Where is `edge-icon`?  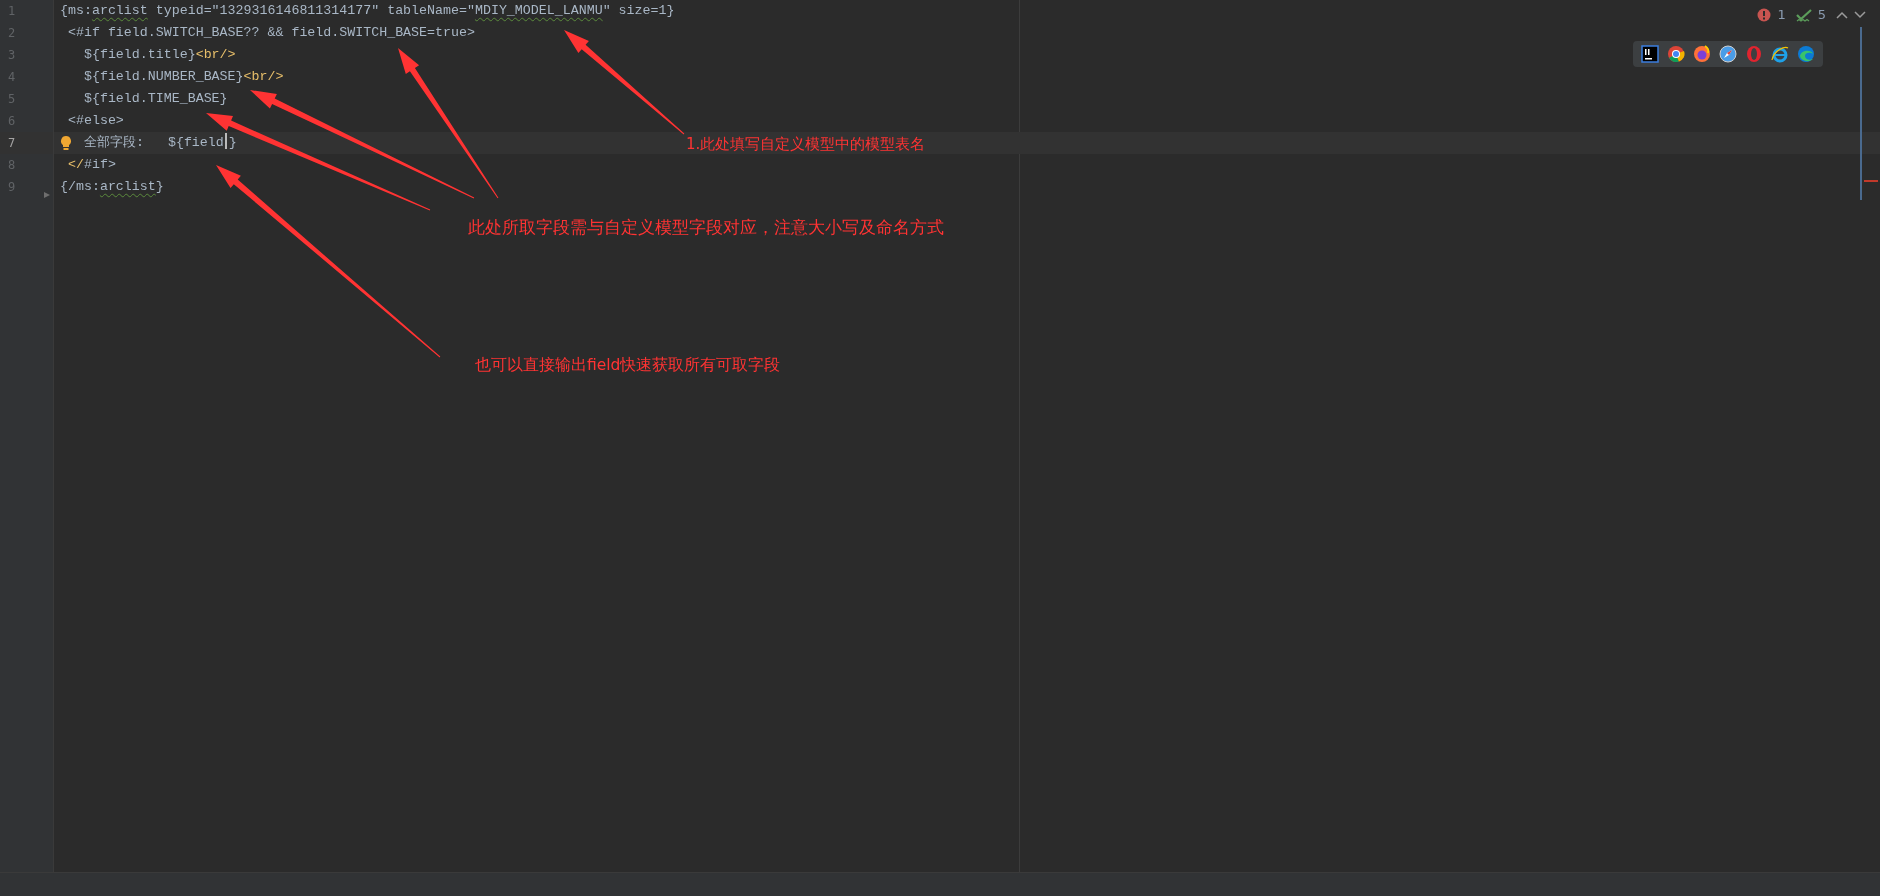 edge-icon is located at coordinates (1806, 54).